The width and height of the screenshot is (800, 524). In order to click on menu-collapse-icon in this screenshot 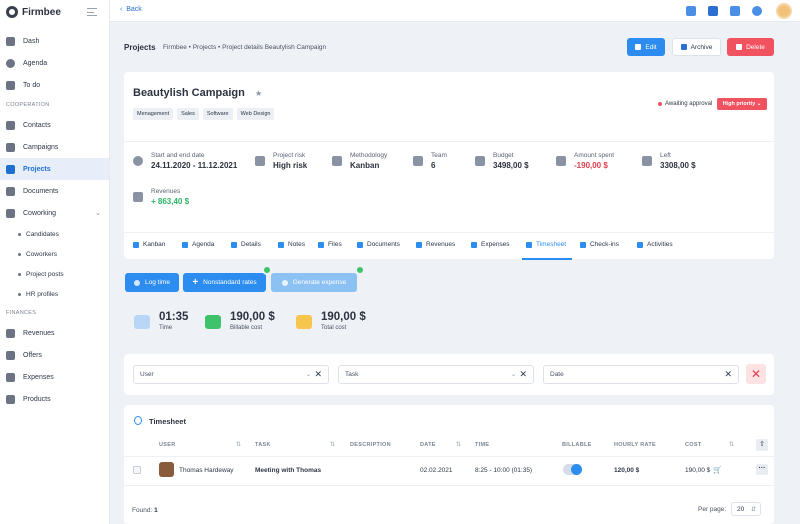, I will do `click(92, 12)`.